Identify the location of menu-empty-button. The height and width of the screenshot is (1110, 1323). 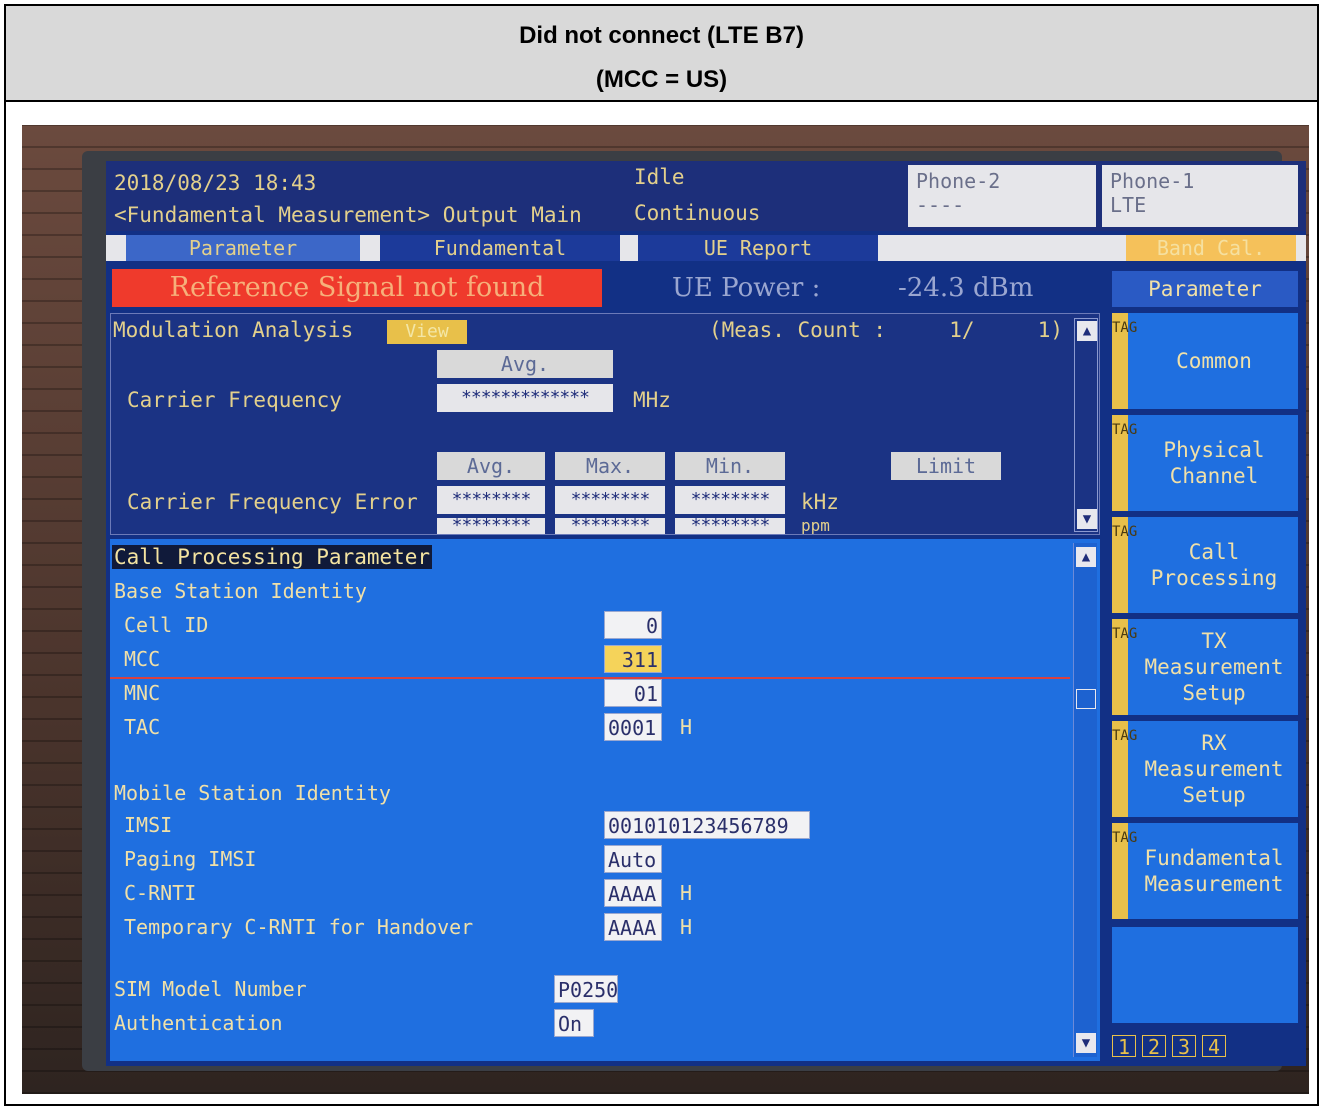
(1205, 975).